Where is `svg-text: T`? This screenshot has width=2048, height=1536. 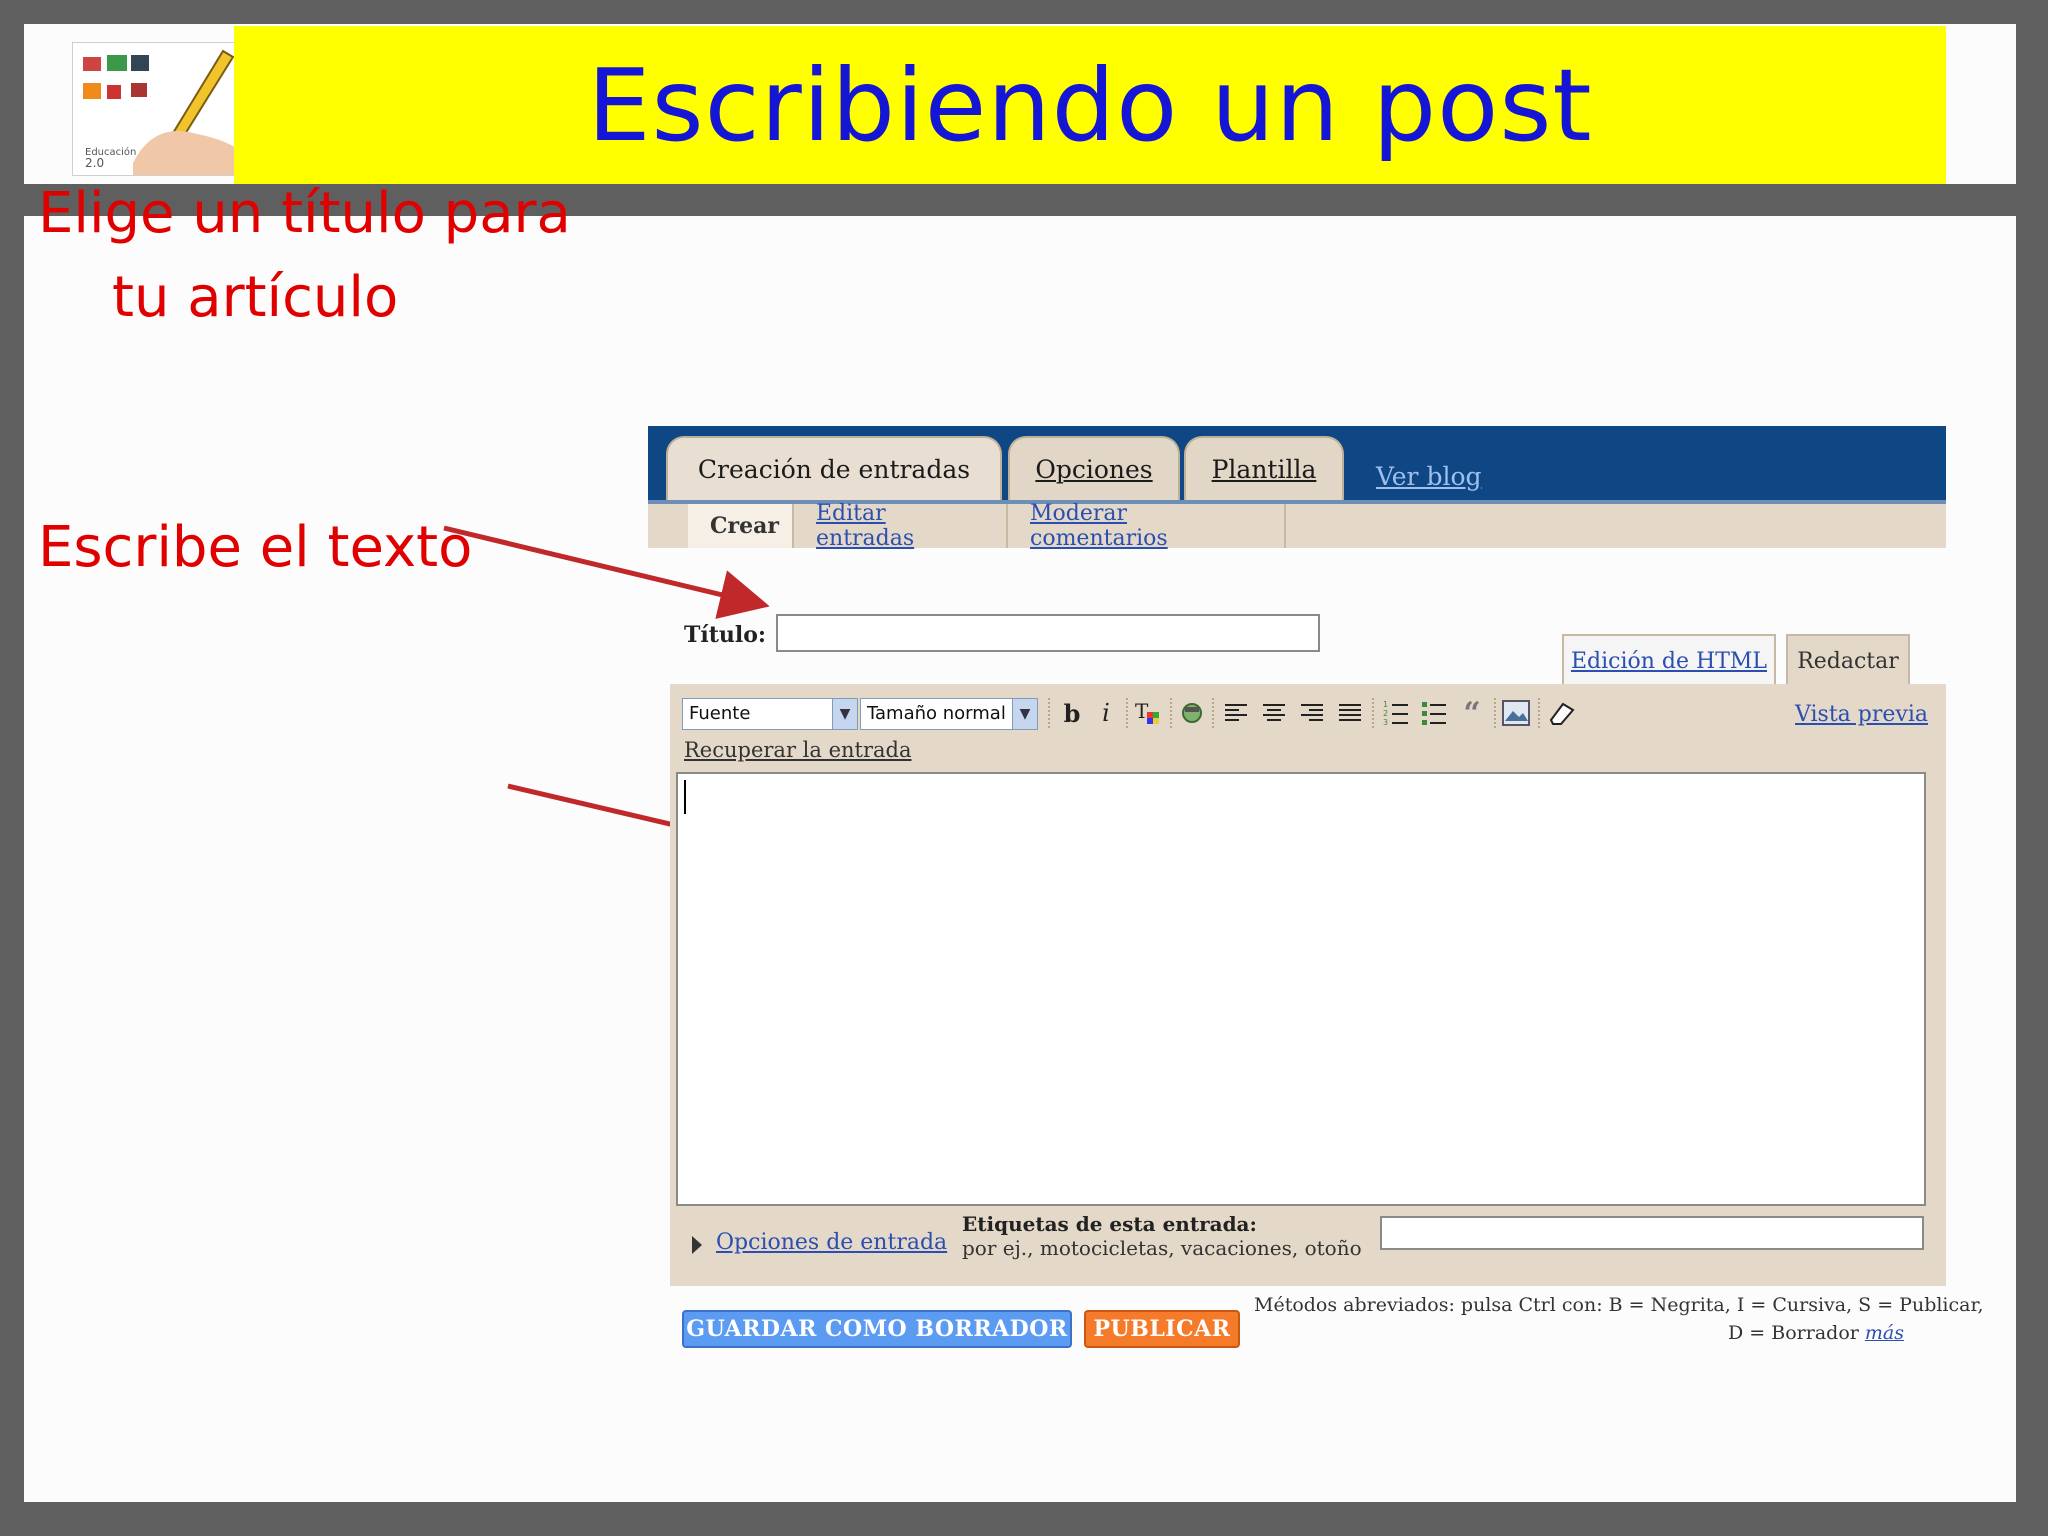 svg-text: T is located at coordinates (1142, 711).